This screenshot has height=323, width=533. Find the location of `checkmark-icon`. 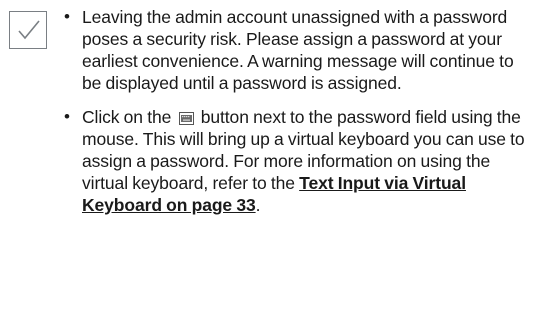

checkmark-icon is located at coordinates (28, 30).